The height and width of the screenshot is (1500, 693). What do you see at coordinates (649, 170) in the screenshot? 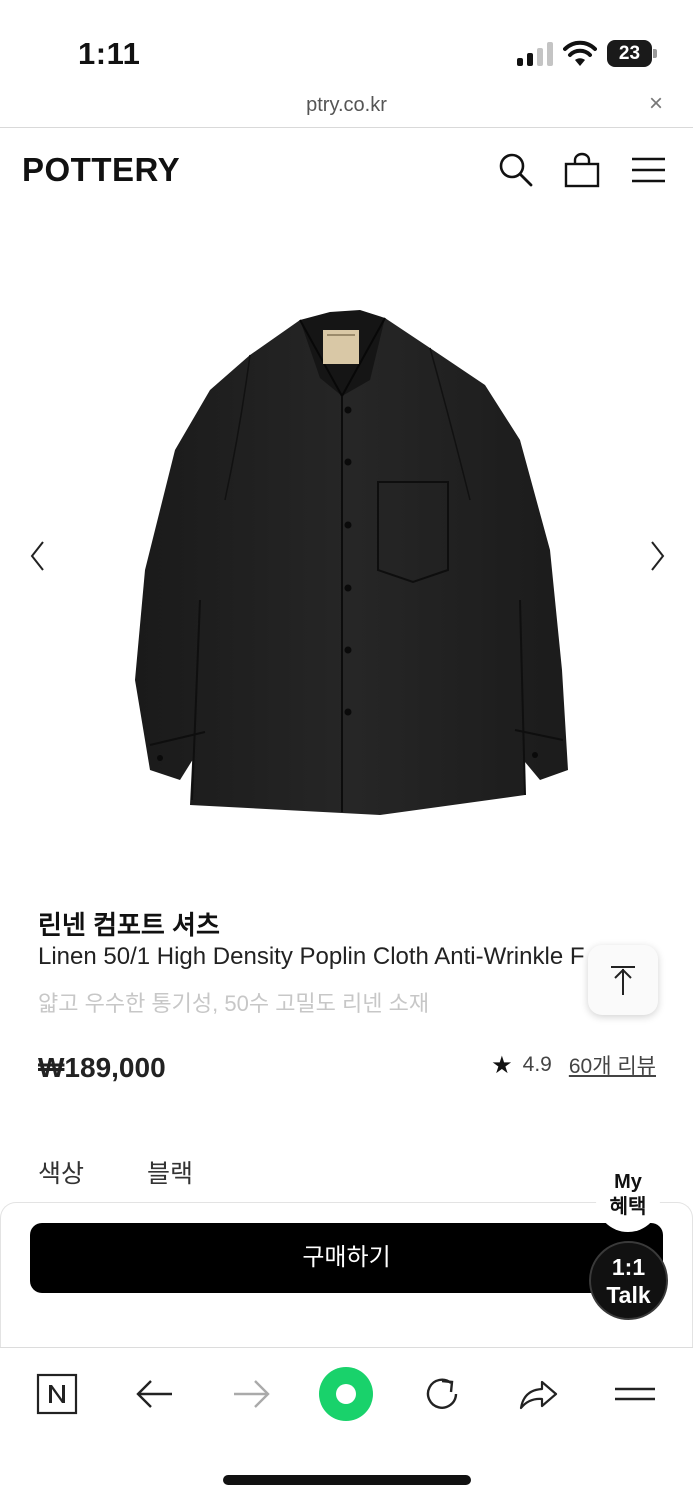
I see `menu-icon` at bounding box center [649, 170].